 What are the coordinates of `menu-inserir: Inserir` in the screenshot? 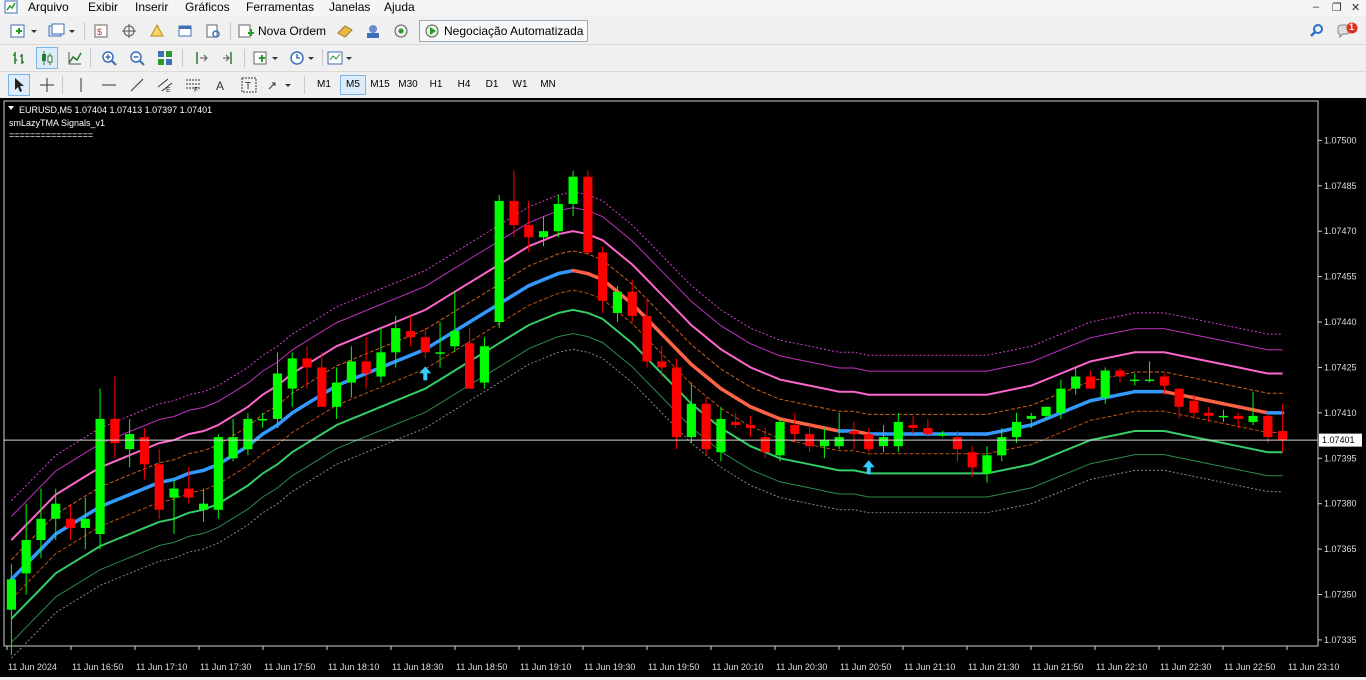 It's located at (151, 8).